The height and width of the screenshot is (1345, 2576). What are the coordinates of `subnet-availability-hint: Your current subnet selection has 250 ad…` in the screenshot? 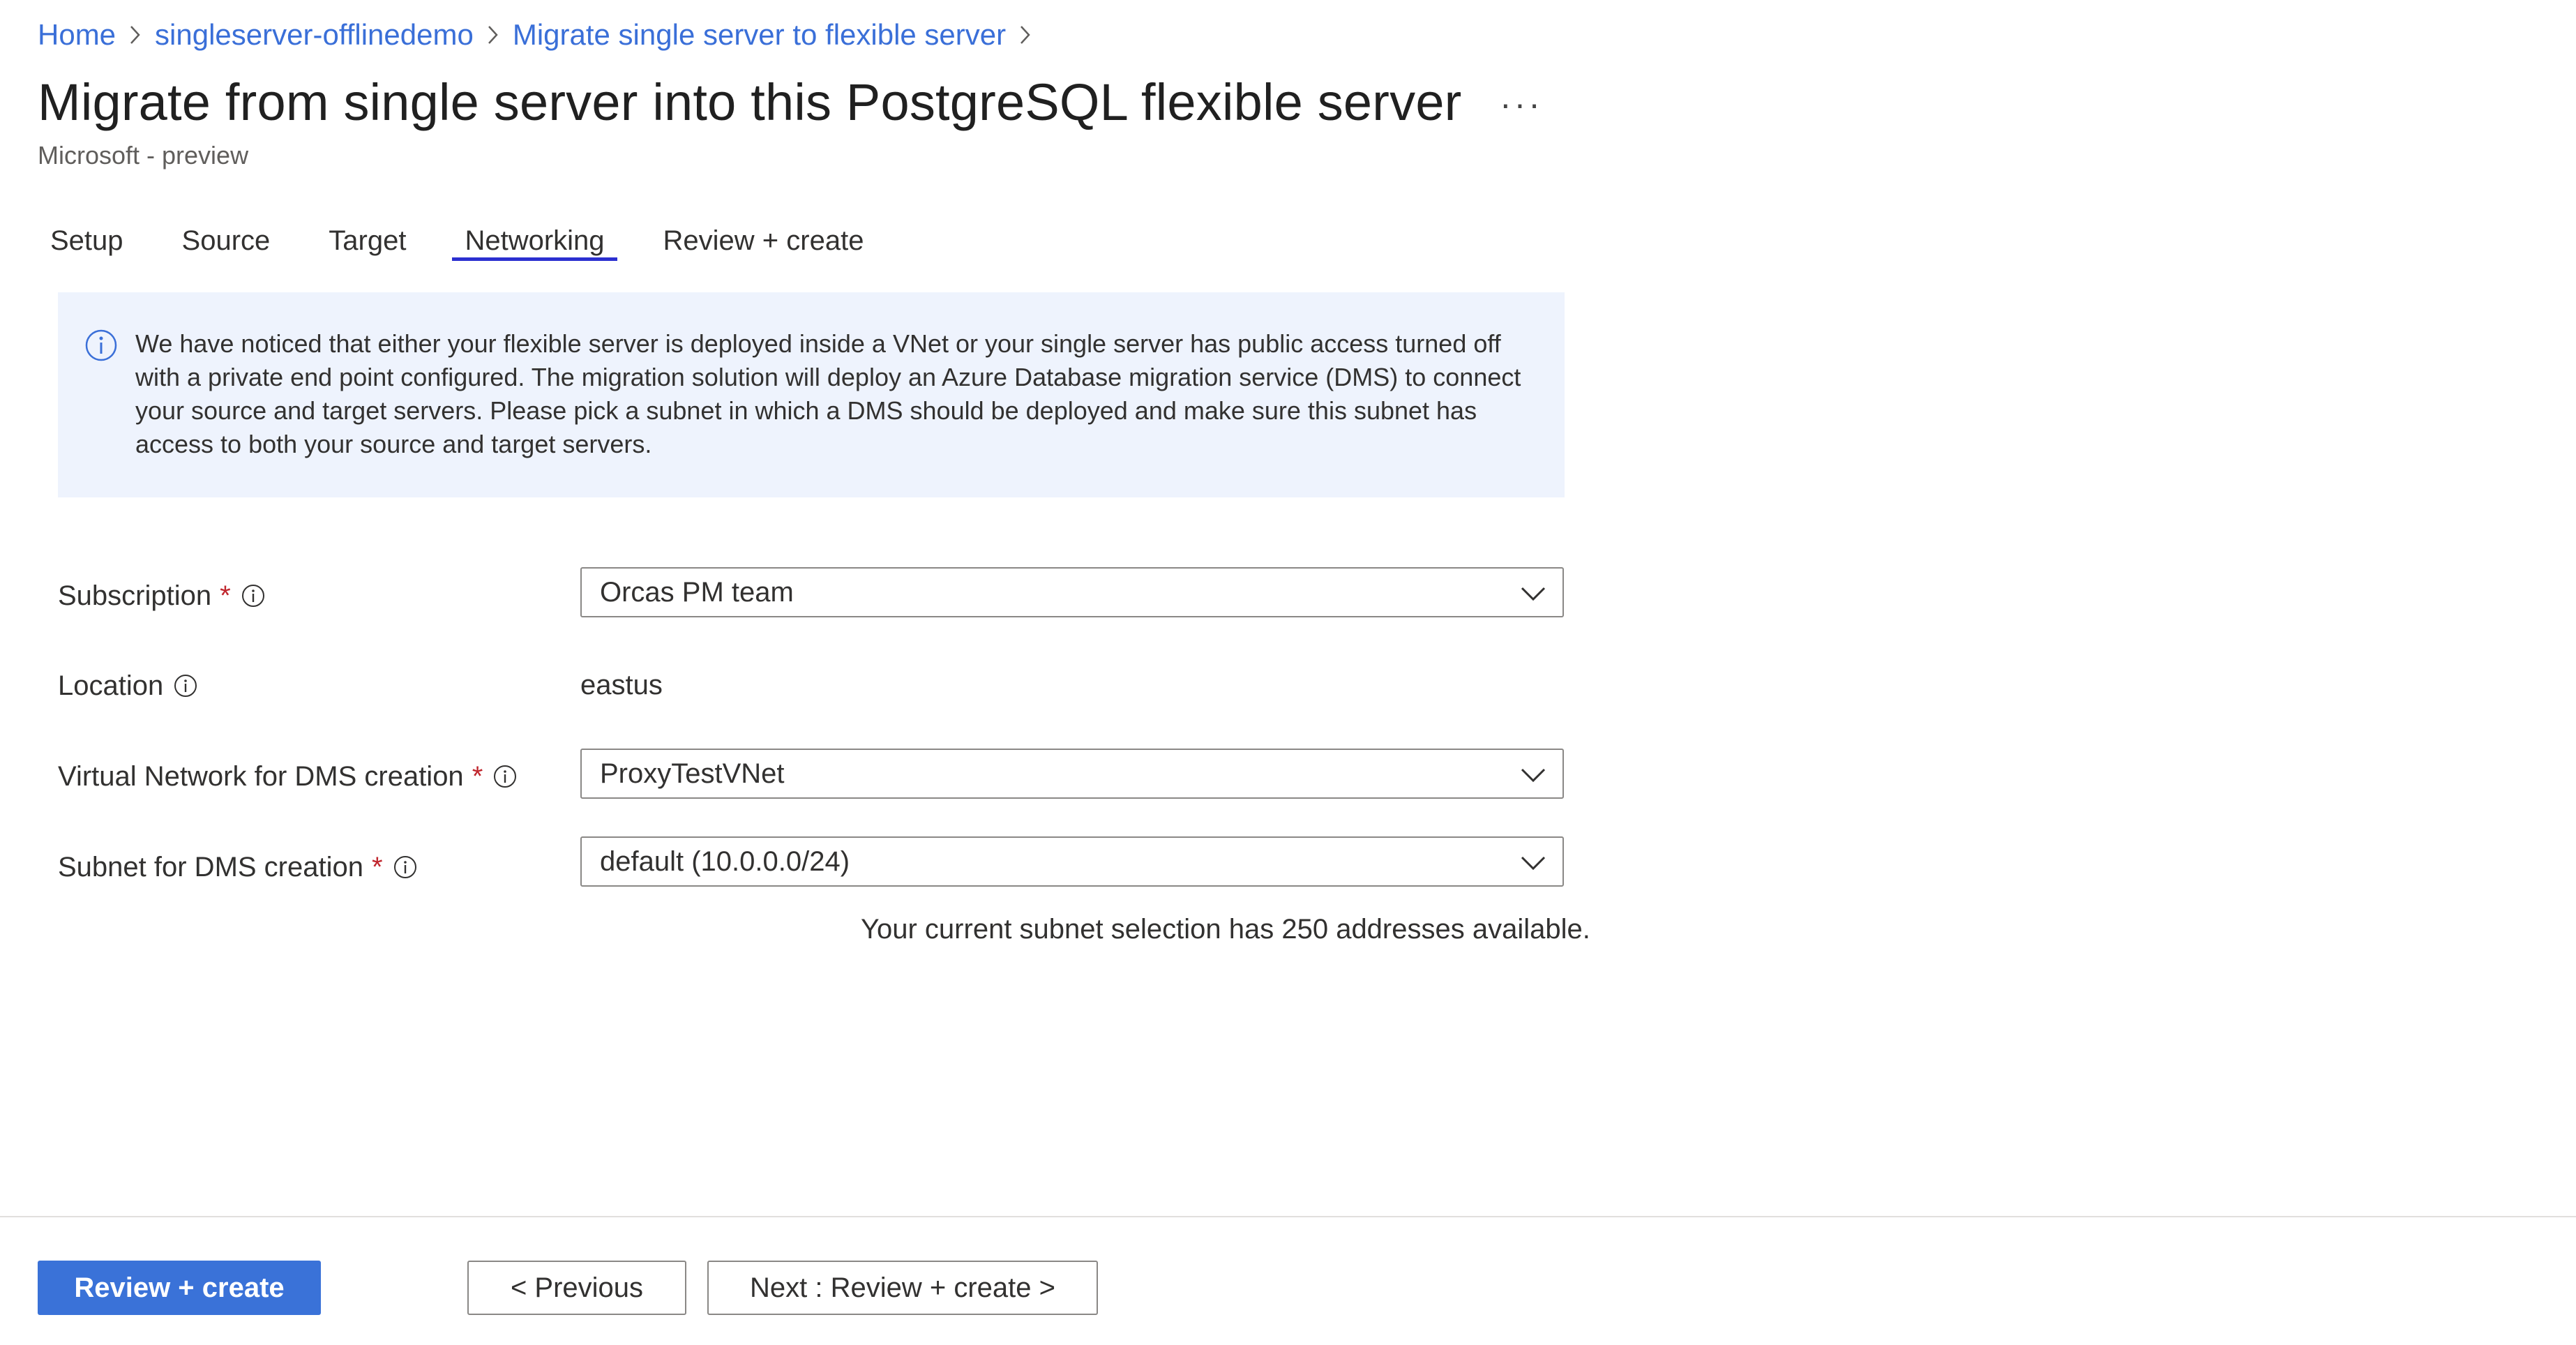 It's located at (1225, 929).